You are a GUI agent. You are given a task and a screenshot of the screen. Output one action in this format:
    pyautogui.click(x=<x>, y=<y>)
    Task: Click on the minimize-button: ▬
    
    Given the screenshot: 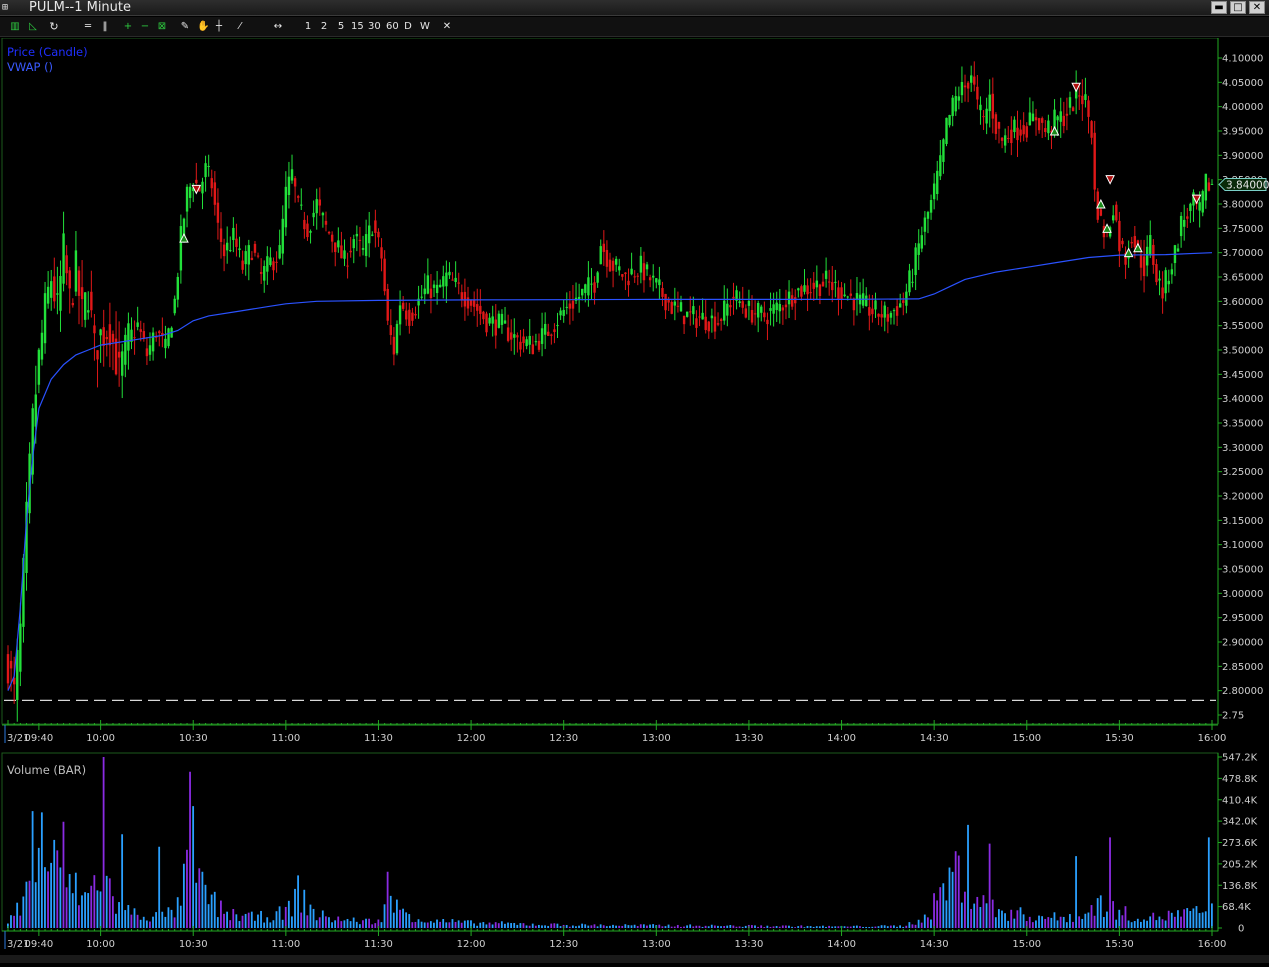 What is the action you would take?
    pyautogui.click(x=1219, y=7)
    